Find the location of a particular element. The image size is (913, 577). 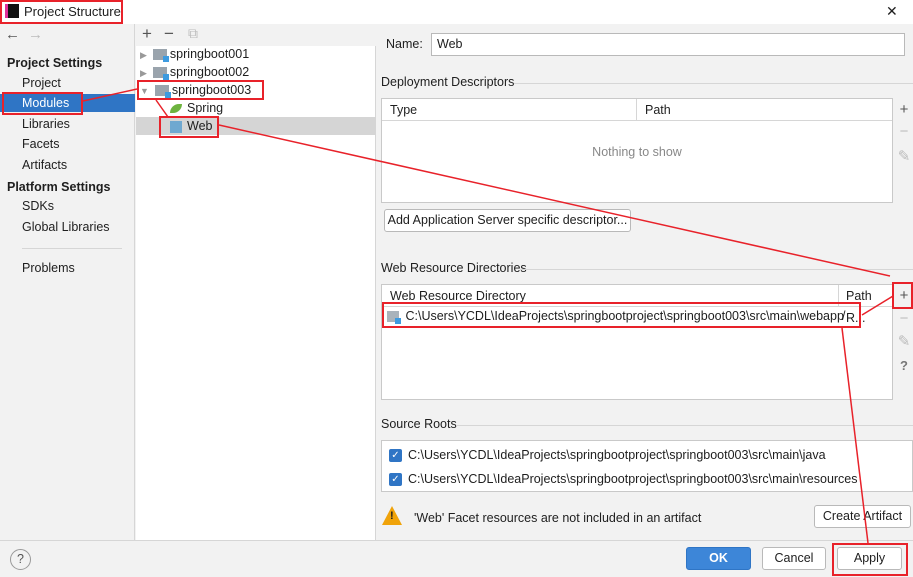

arrow-add-to-row is located at coordinates (877, 305).